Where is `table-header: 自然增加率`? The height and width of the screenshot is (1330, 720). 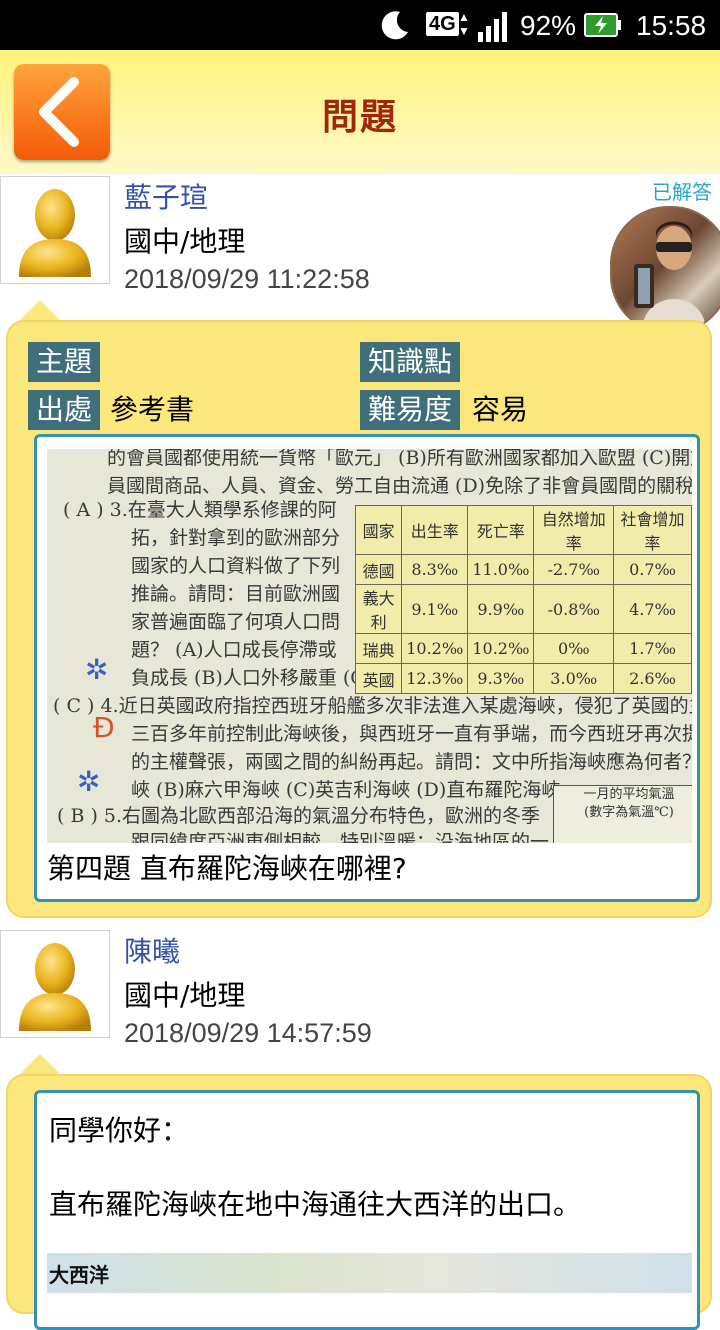 table-header: 自然增加率 is located at coordinates (574, 530).